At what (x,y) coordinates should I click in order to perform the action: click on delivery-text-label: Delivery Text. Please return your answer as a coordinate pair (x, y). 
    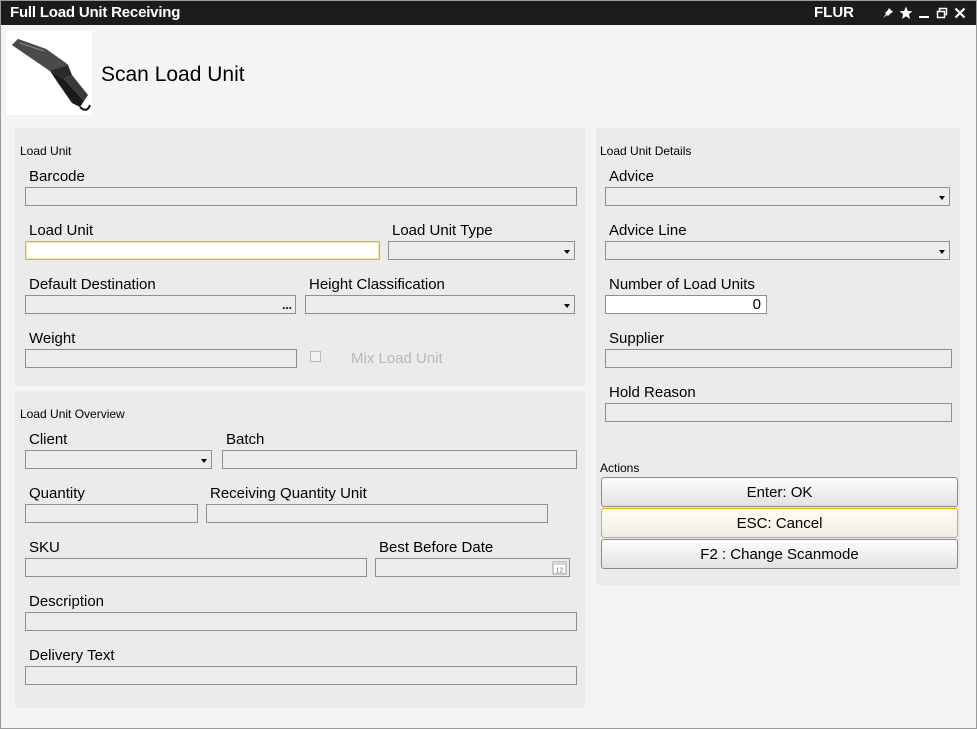
    Looking at the image, I should click on (72, 655).